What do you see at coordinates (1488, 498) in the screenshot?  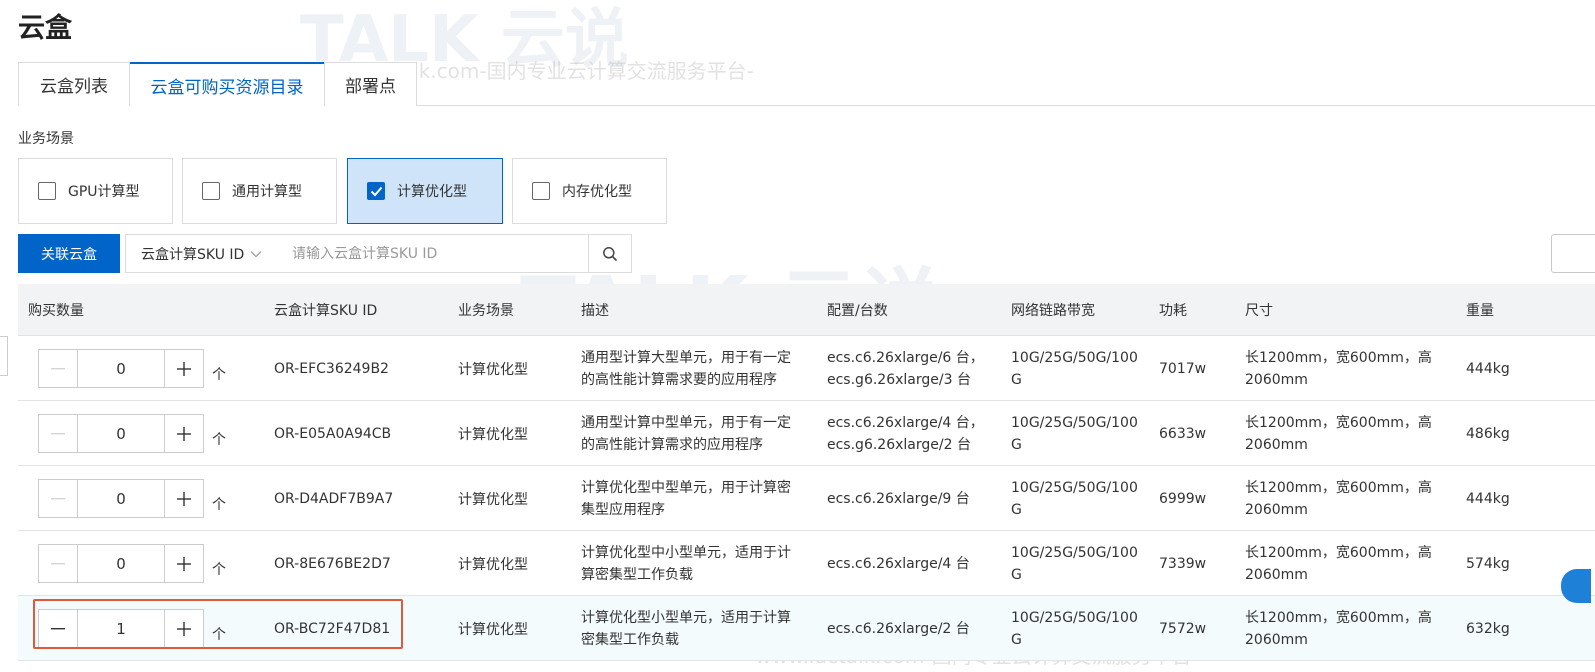 I see `weight-cell: 444kg` at bounding box center [1488, 498].